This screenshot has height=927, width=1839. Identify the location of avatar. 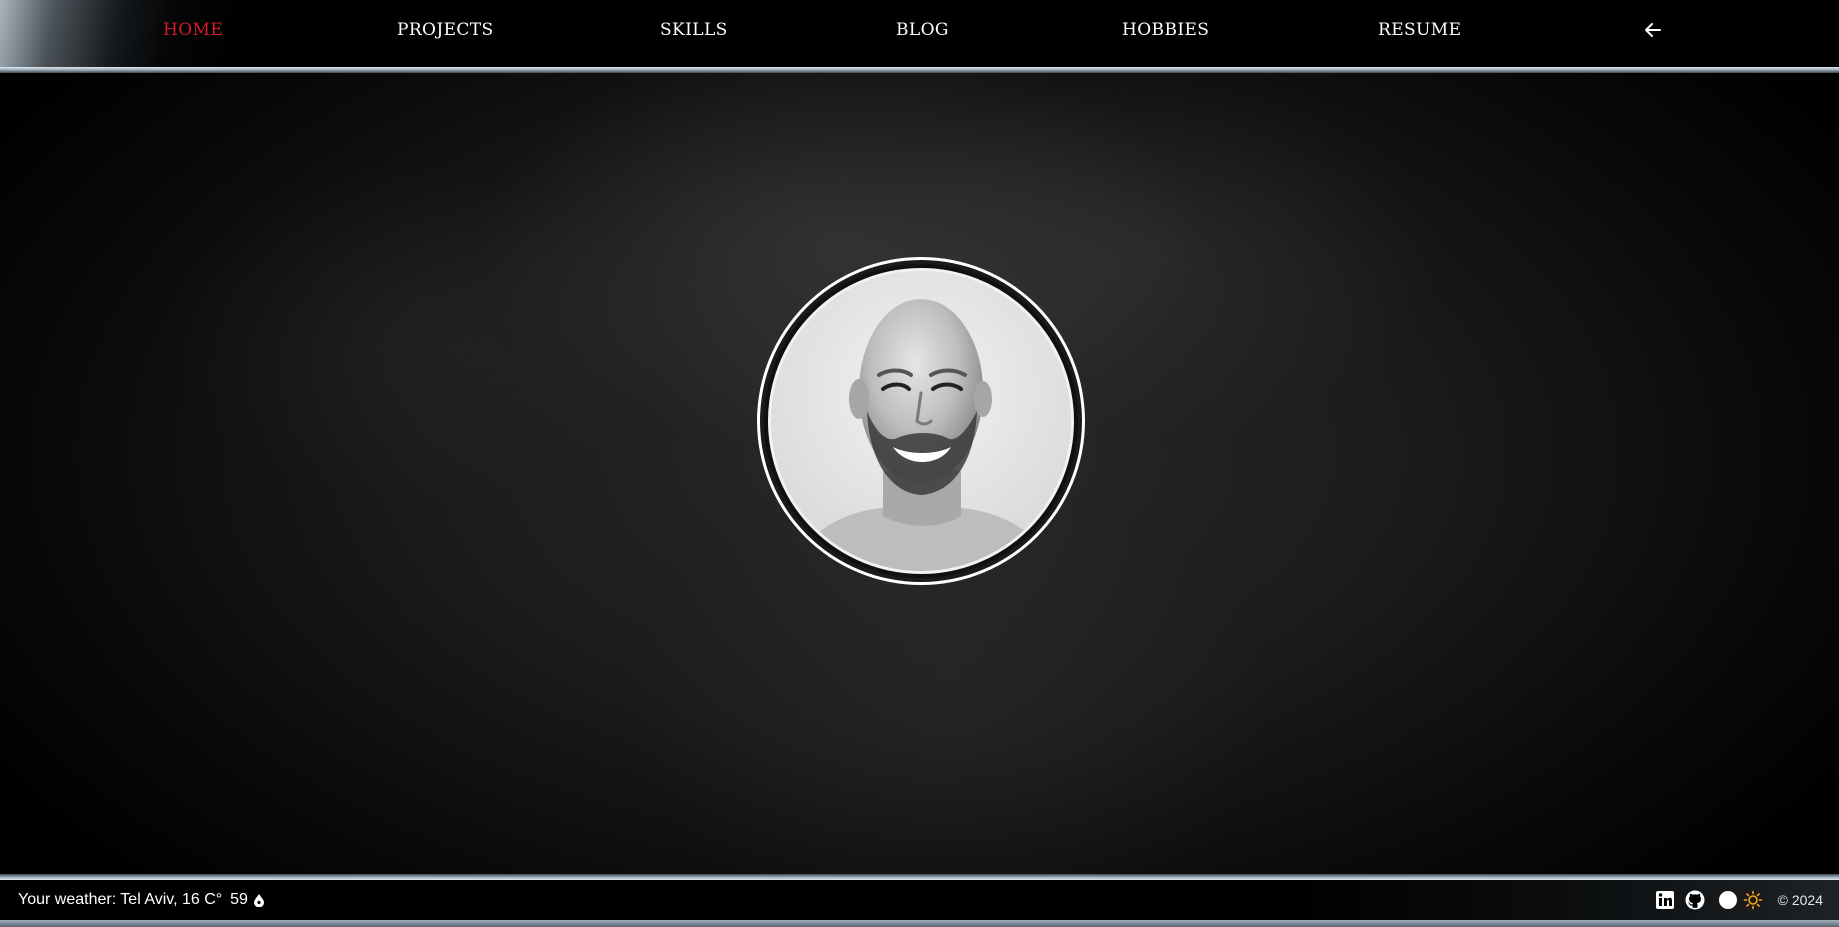
(921, 421).